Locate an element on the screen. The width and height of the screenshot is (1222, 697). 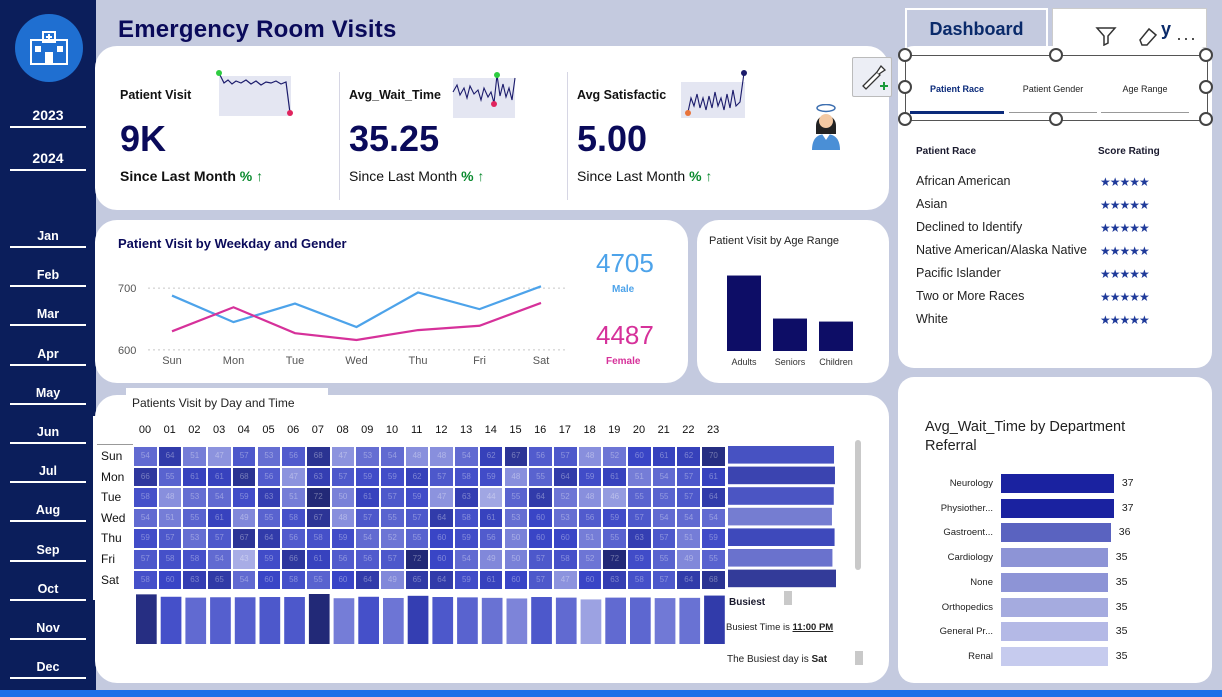
eraser-icon is located at coordinates (1148, 36).